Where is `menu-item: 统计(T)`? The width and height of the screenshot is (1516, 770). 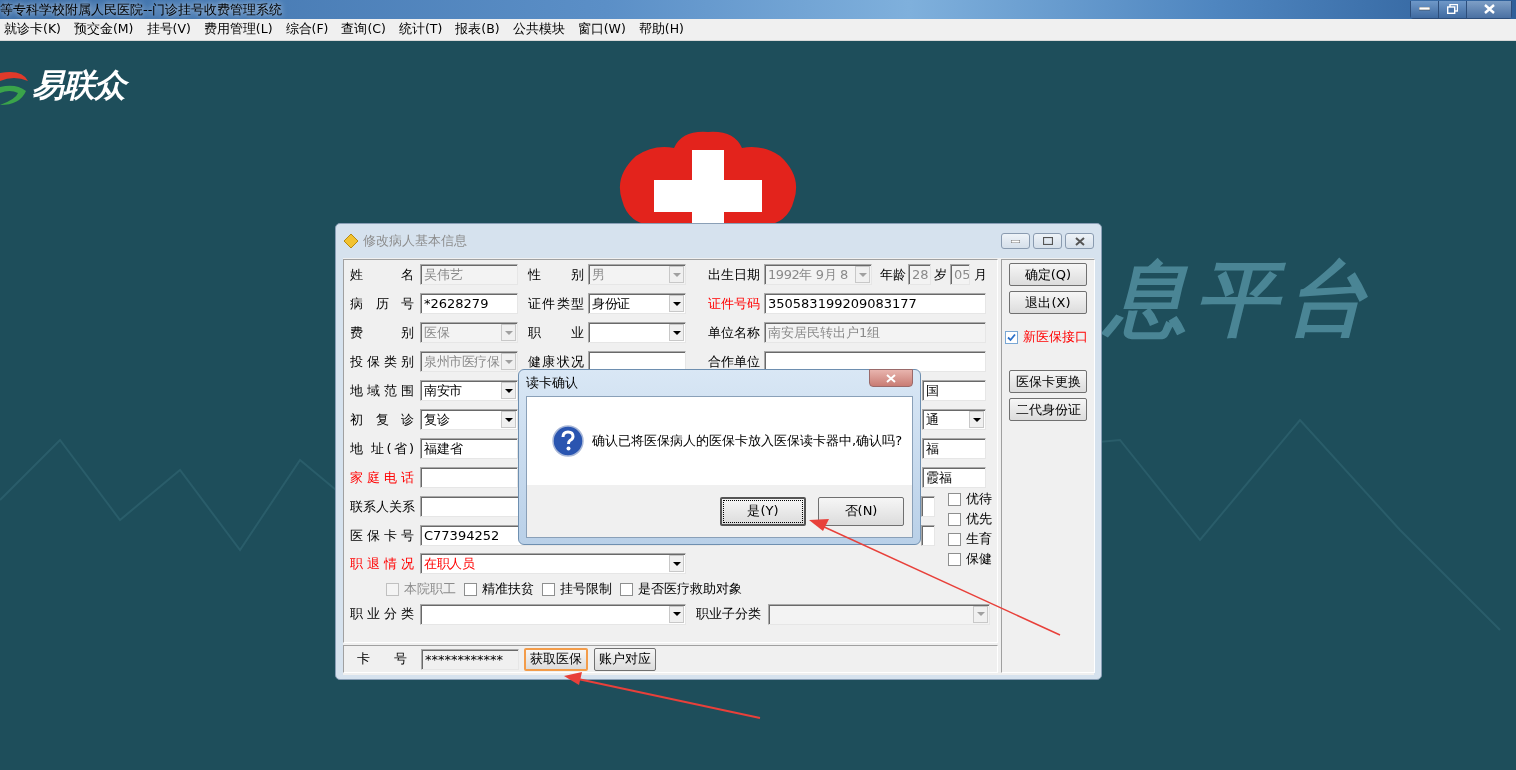 menu-item: 统计(T) is located at coordinates (420, 29).